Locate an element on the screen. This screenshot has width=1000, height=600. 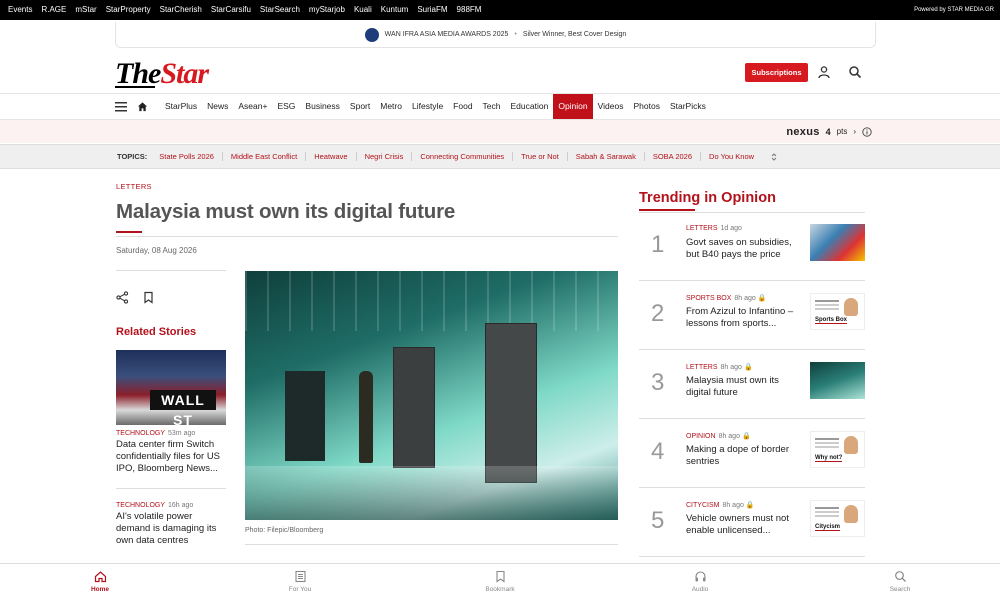
nexus-arrow-icon: › is located at coordinates (854, 131).